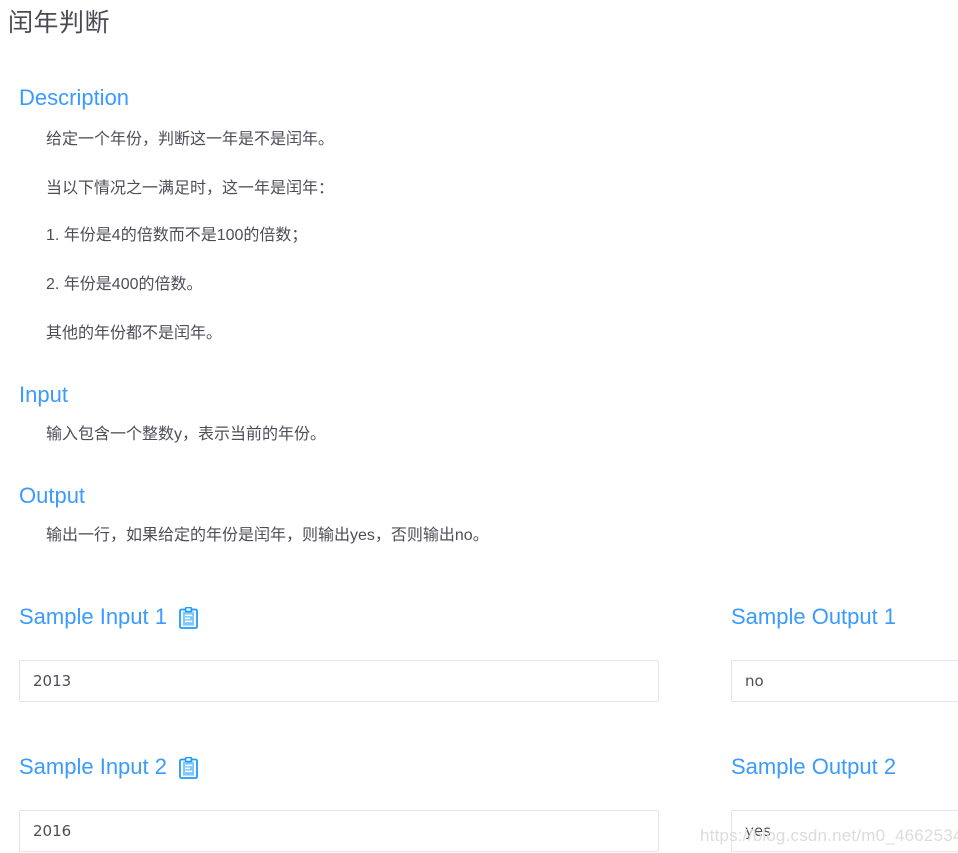 The height and width of the screenshot is (853, 958). Describe the element at coordinates (190, 188) in the screenshot. I see `description-line-2: 当以下情况之一满足时，这一年是闰年：` at that location.